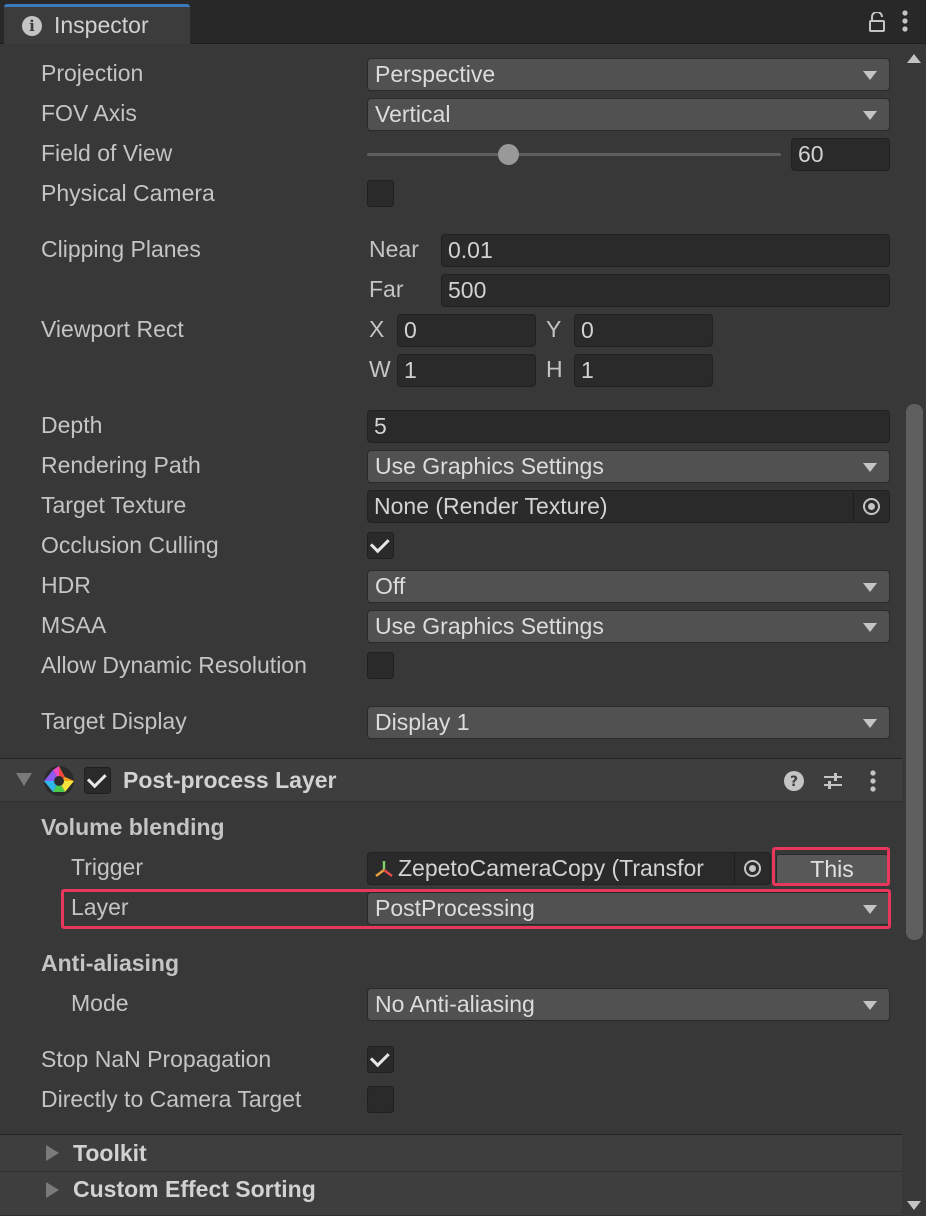 The height and width of the screenshot is (1216, 926). Describe the element at coordinates (101, 25) in the screenshot. I see `tab-label: Inspector` at that location.